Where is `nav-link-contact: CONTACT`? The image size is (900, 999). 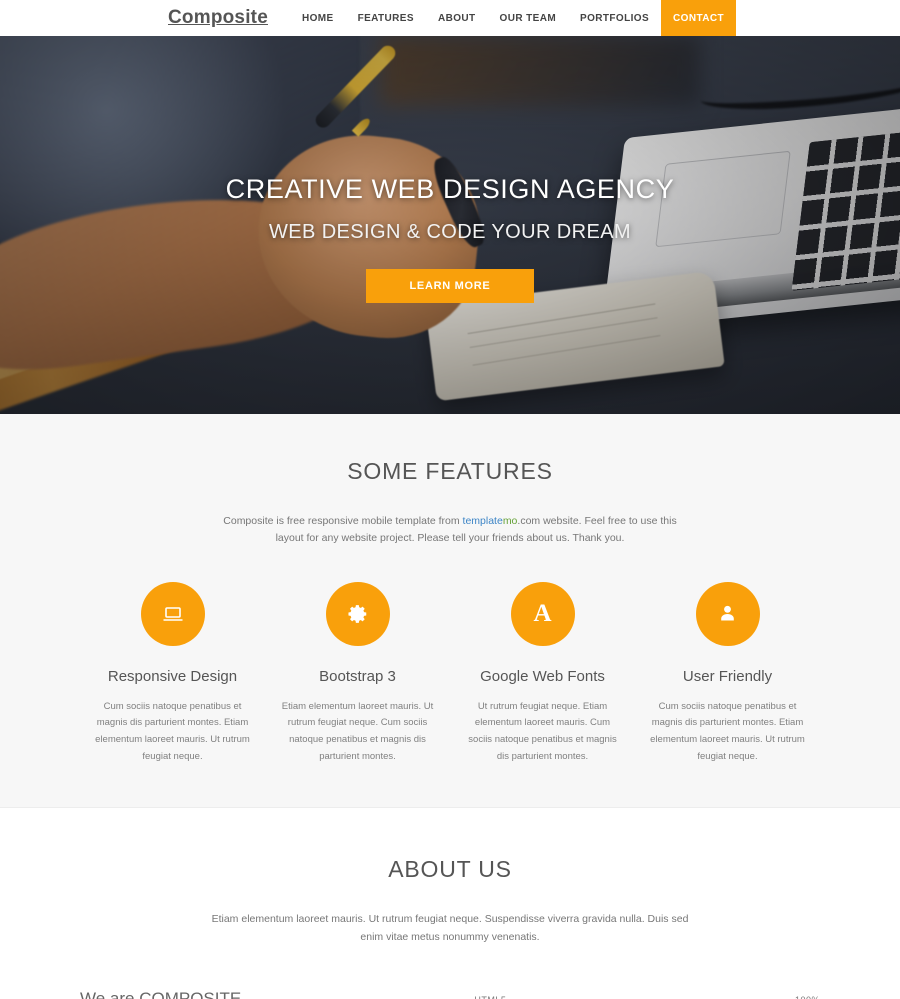 nav-link-contact: CONTACT is located at coordinates (698, 18).